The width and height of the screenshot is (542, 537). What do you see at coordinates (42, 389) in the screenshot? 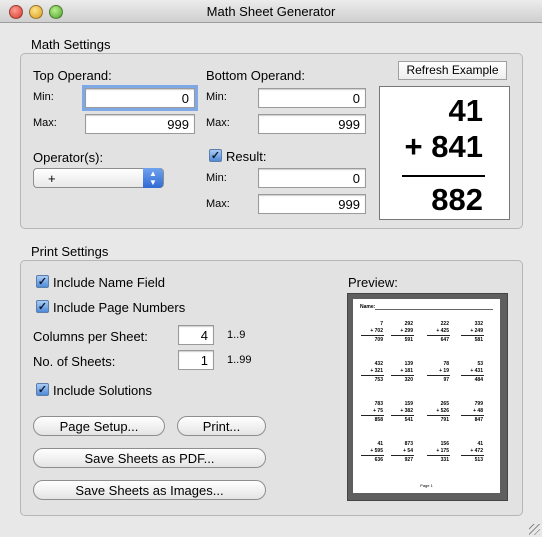
I see `include-solutions-checkbox: ✓` at bounding box center [42, 389].